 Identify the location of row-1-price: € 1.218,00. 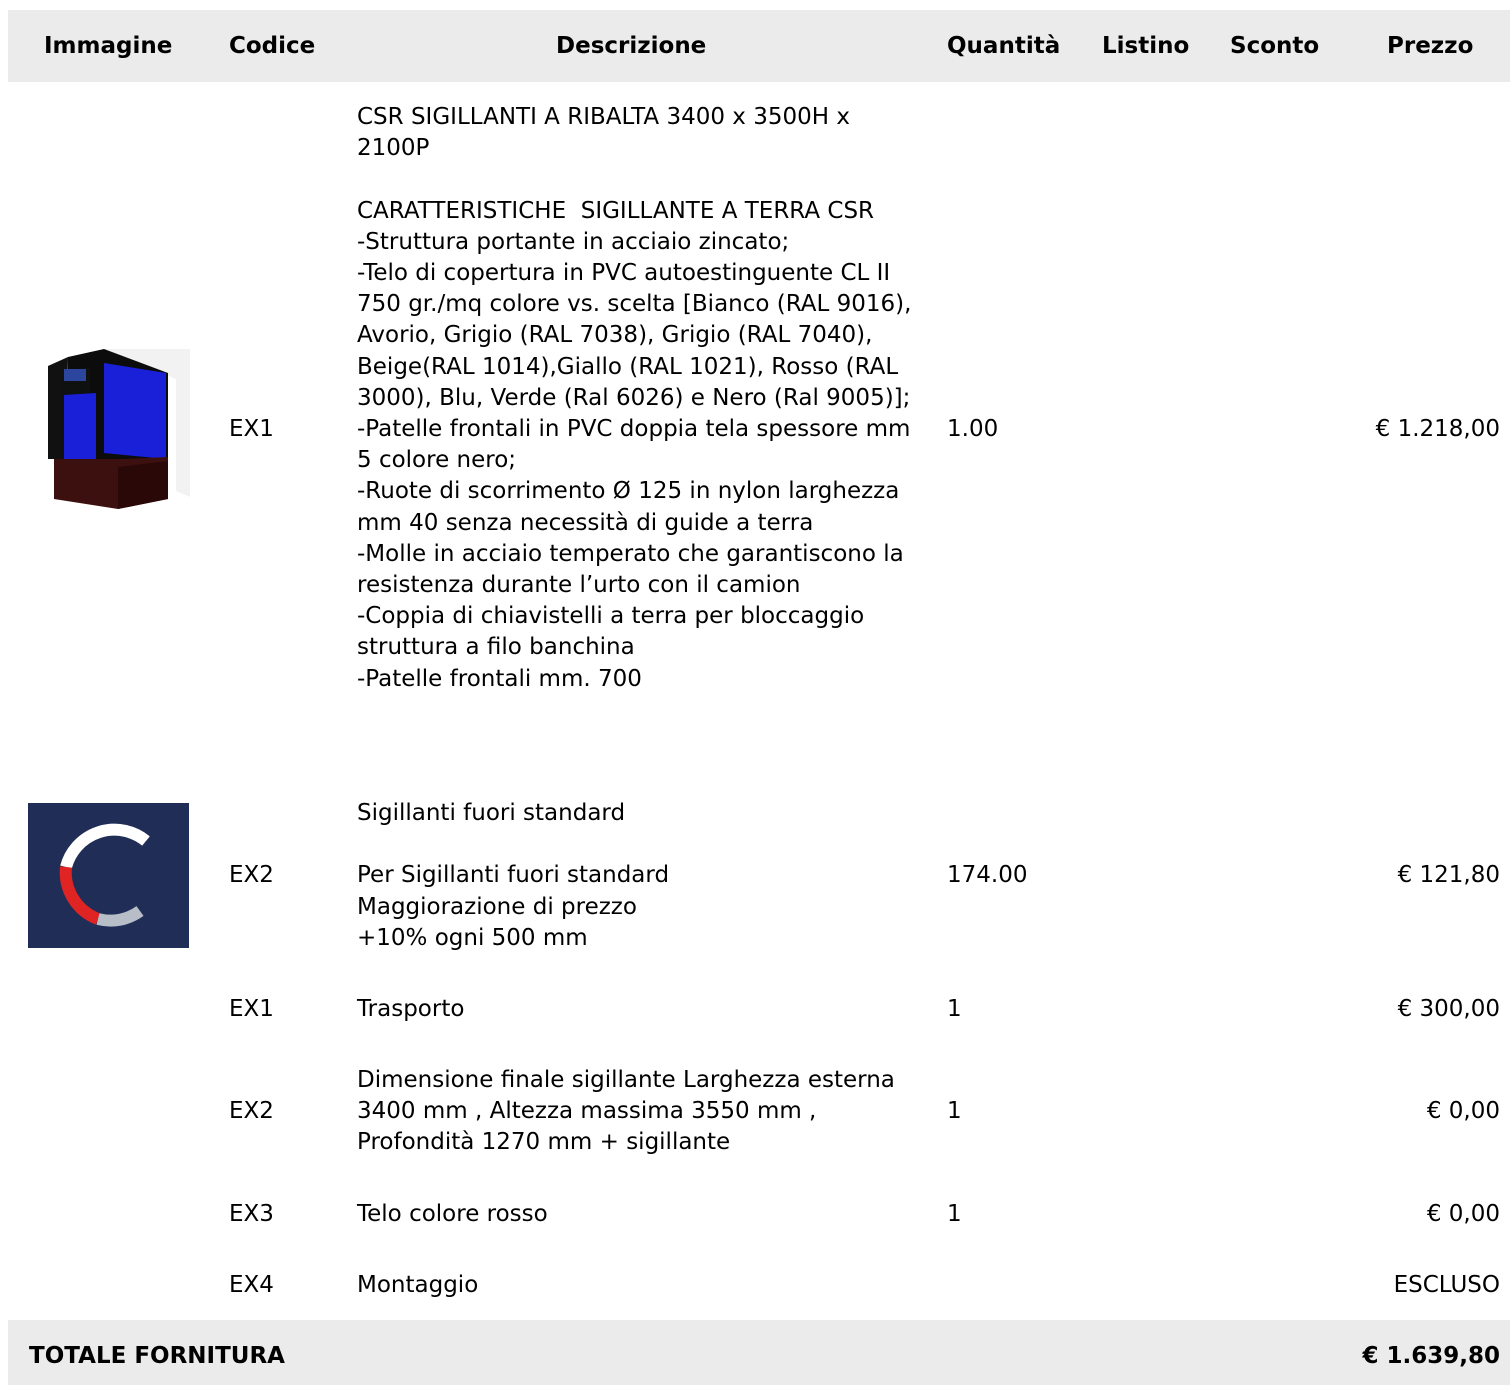
(1437, 429).